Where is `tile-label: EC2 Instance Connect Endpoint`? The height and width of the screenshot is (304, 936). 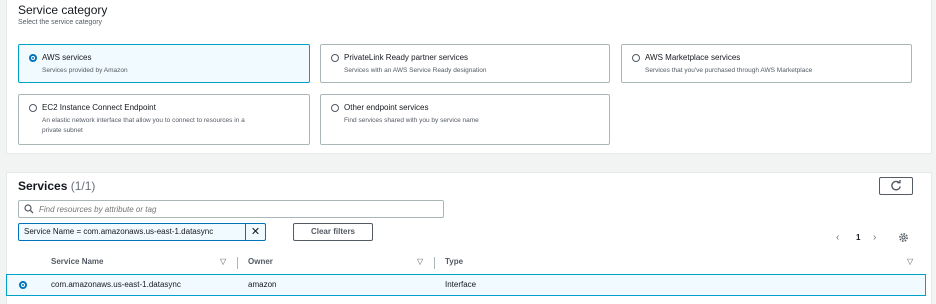 tile-label: EC2 Instance Connect Endpoint is located at coordinates (99, 107).